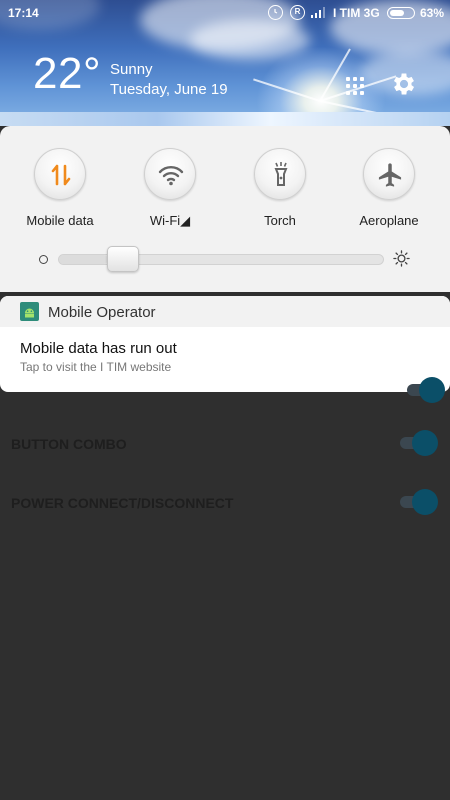 The width and height of the screenshot is (450, 800). I want to click on toggle-power-connect, so click(419, 502).